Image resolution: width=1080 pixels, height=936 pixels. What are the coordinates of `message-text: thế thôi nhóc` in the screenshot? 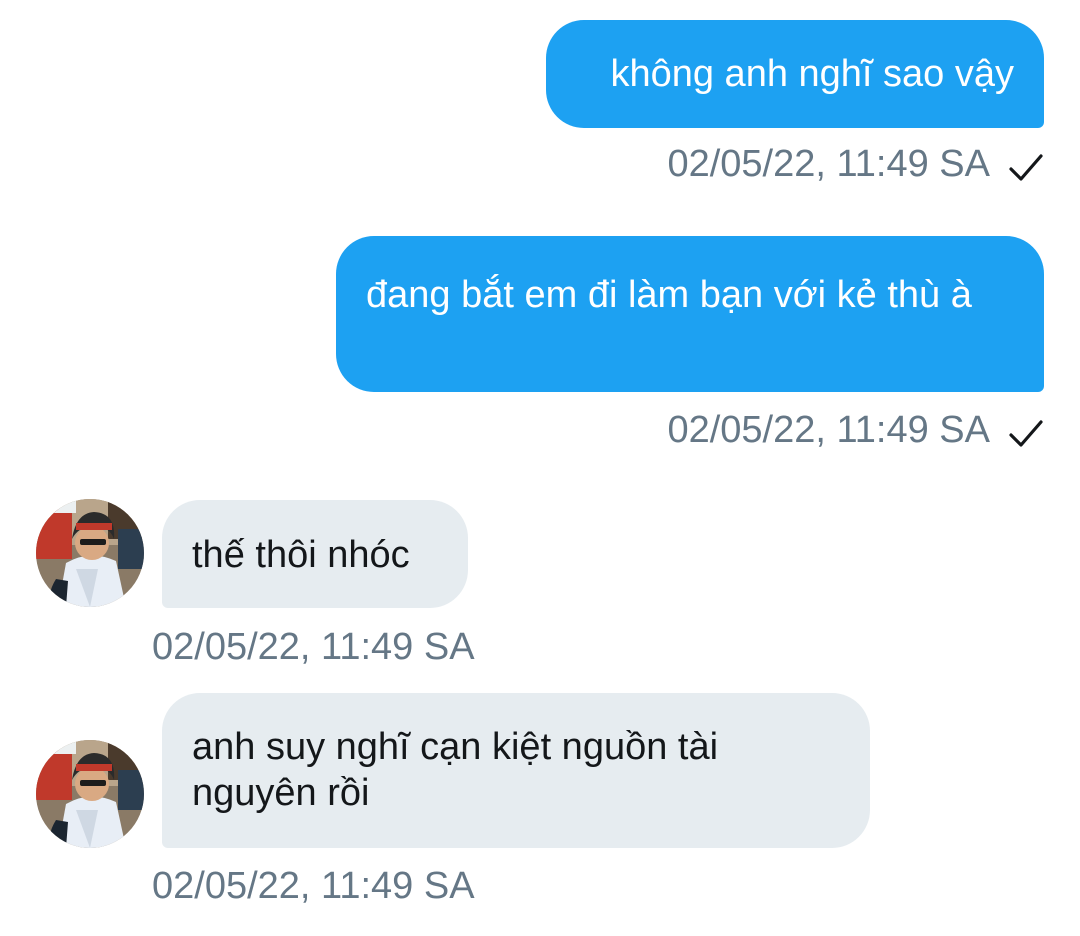 It's located at (301, 555).